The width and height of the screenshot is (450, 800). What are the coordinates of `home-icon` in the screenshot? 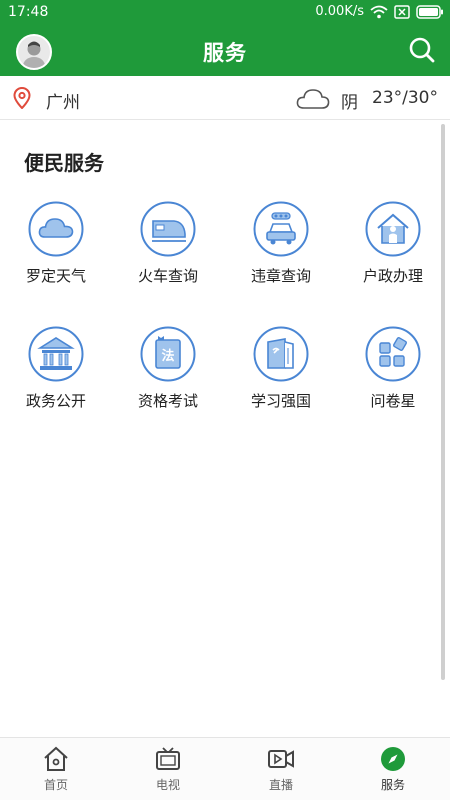 It's located at (56, 758).